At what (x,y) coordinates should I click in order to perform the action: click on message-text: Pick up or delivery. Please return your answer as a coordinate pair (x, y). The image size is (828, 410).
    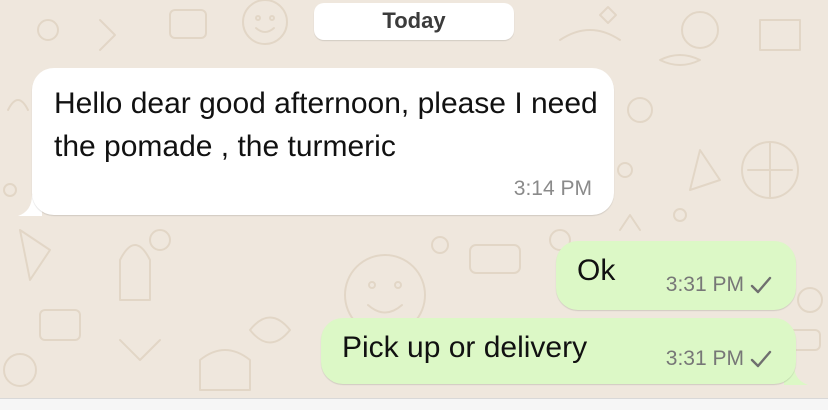
    Looking at the image, I should click on (465, 347).